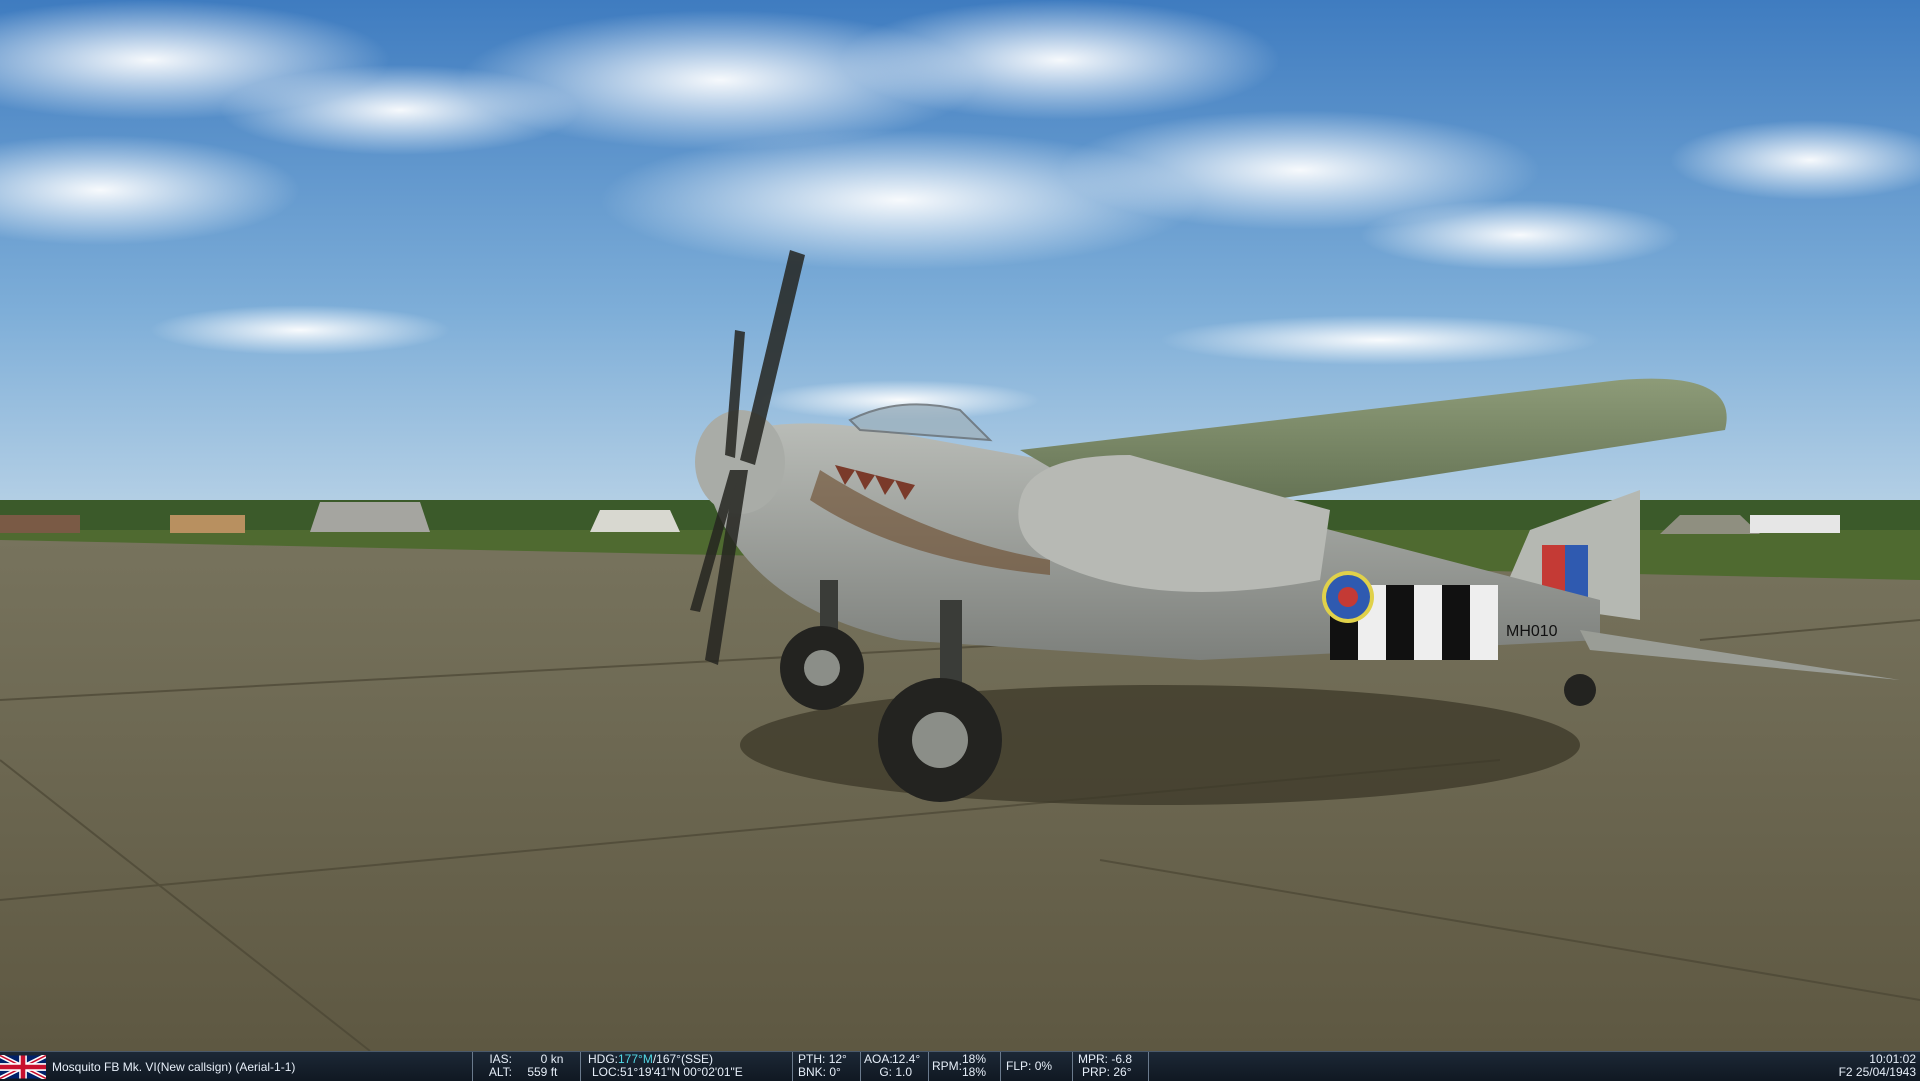 Image resolution: width=1920 pixels, height=1081 pixels. What do you see at coordinates (974, 1072) in the screenshot?
I see `rpm-engine-2-value: 18%` at bounding box center [974, 1072].